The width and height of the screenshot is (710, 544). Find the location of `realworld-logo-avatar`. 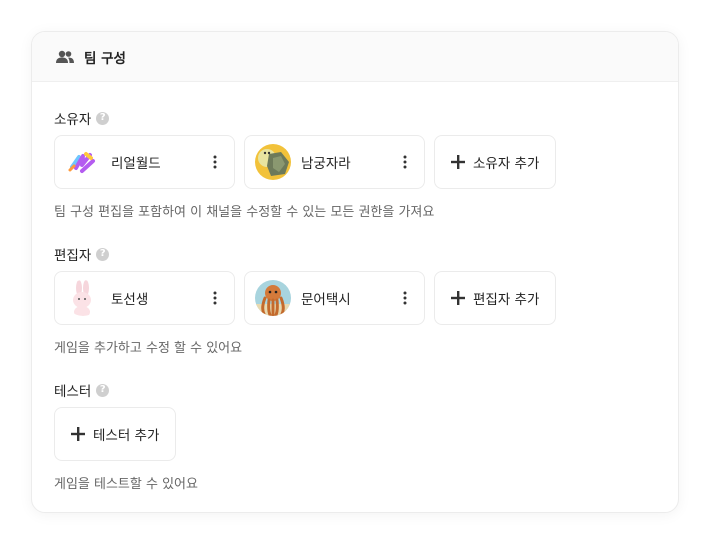

realworld-logo-avatar is located at coordinates (83, 162).